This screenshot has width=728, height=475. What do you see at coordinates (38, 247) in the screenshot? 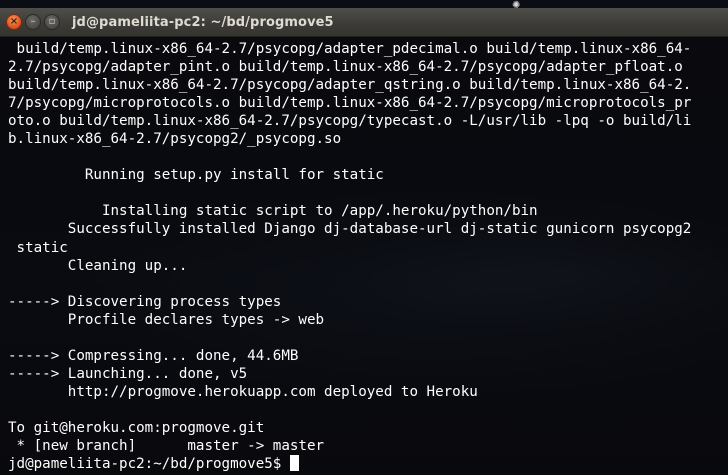
I see `terminal-line: static` at bounding box center [38, 247].